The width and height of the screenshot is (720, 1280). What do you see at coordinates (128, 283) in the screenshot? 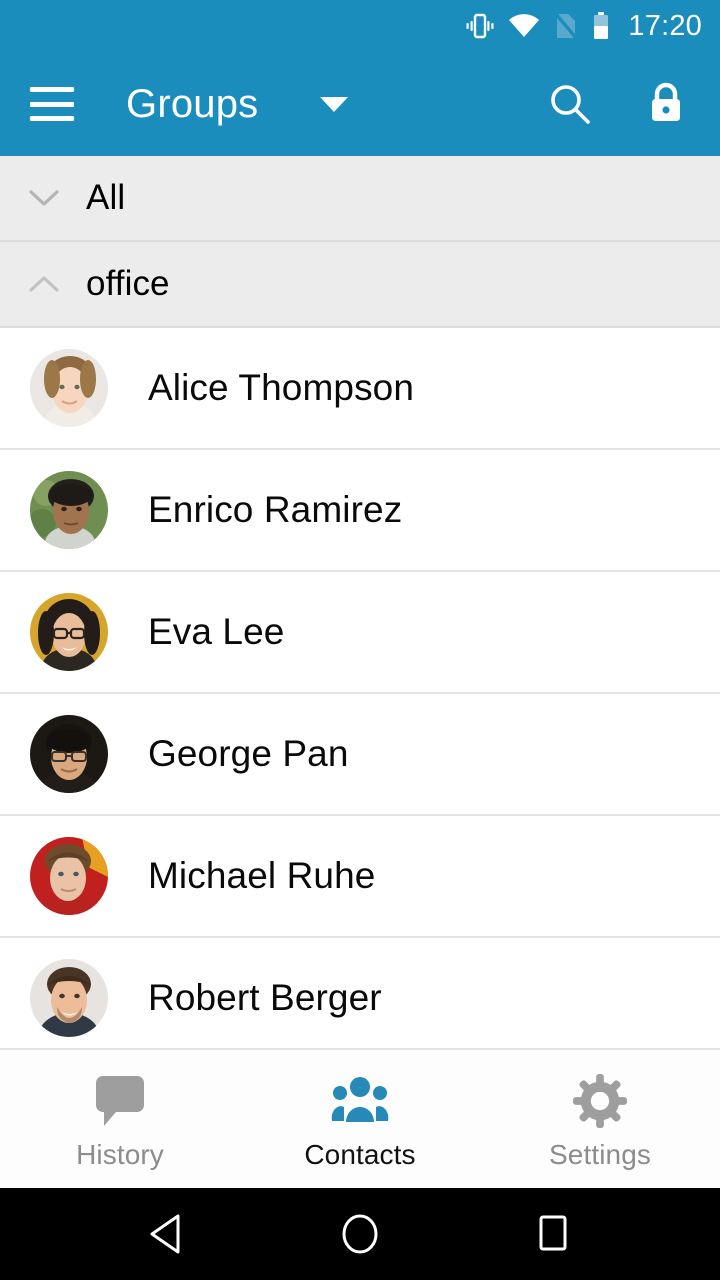
I see `group-label: office` at bounding box center [128, 283].